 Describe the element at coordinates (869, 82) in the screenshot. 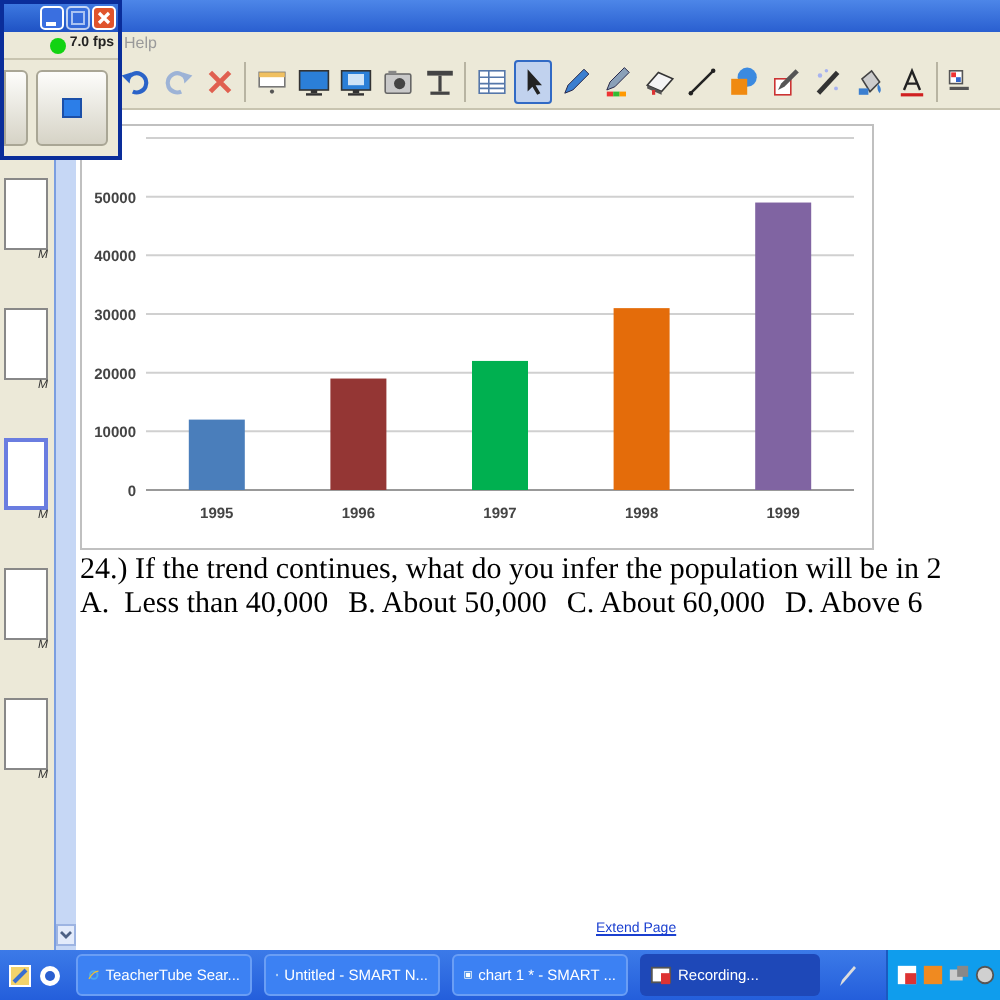

I see `paint-bucket-icon` at that location.